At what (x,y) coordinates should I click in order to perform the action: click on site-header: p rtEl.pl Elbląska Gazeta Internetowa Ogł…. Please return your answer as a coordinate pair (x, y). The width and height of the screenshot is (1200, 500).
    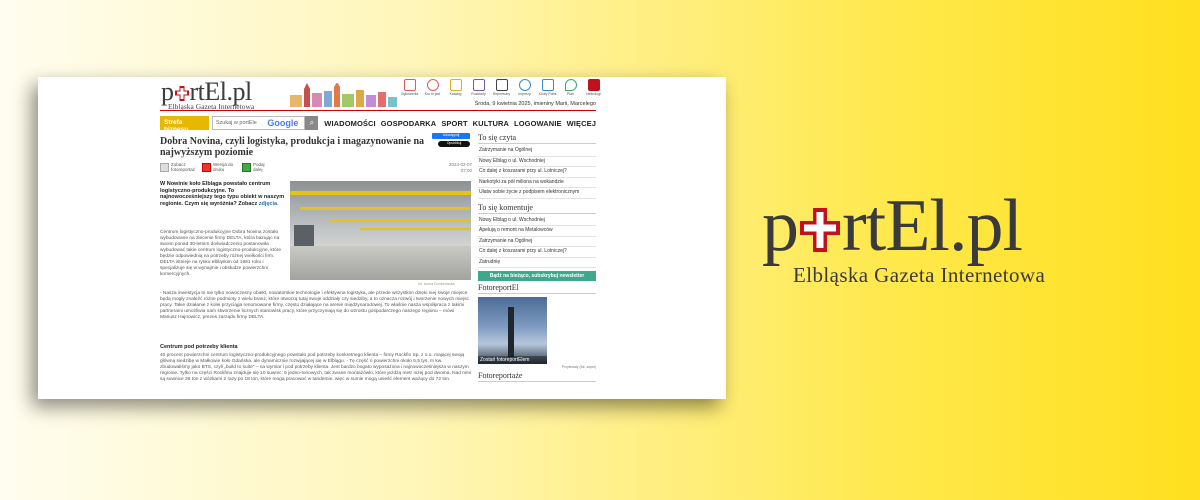
    Looking at the image, I should click on (382, 95).